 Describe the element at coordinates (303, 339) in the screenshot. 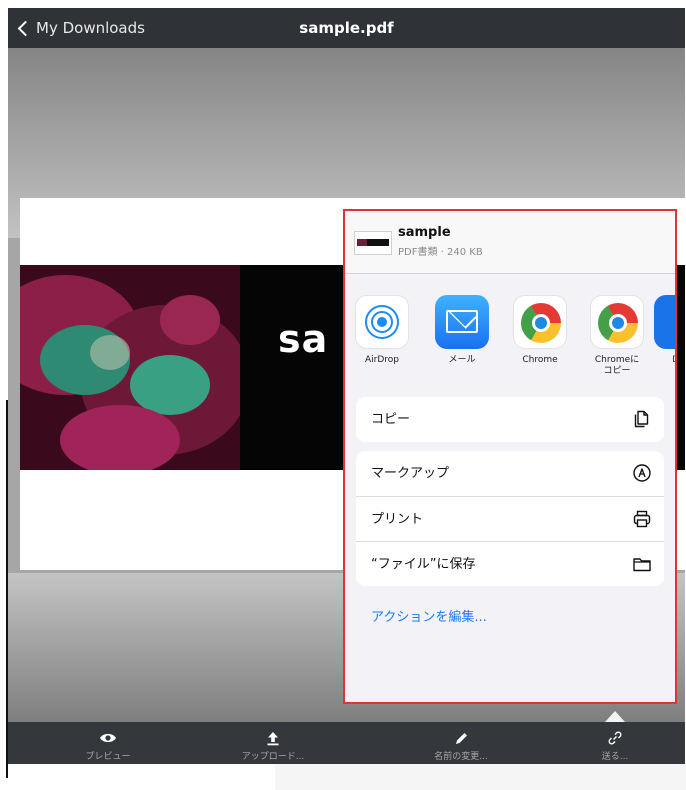

I see `pdf-banner-text: sa` at that location.